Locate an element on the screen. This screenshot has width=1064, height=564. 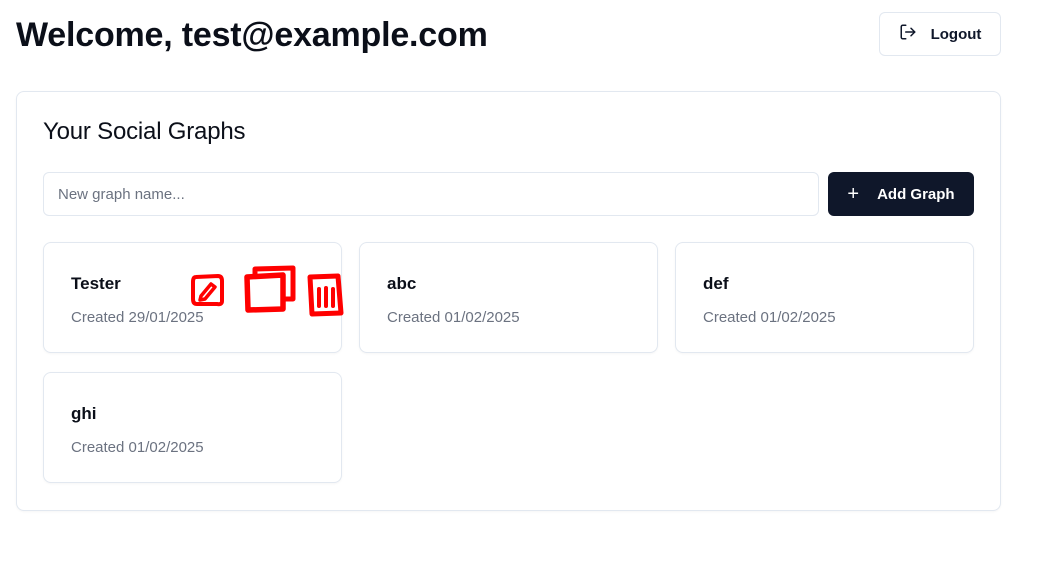
delete-icon is located at coordinates (325, 295).